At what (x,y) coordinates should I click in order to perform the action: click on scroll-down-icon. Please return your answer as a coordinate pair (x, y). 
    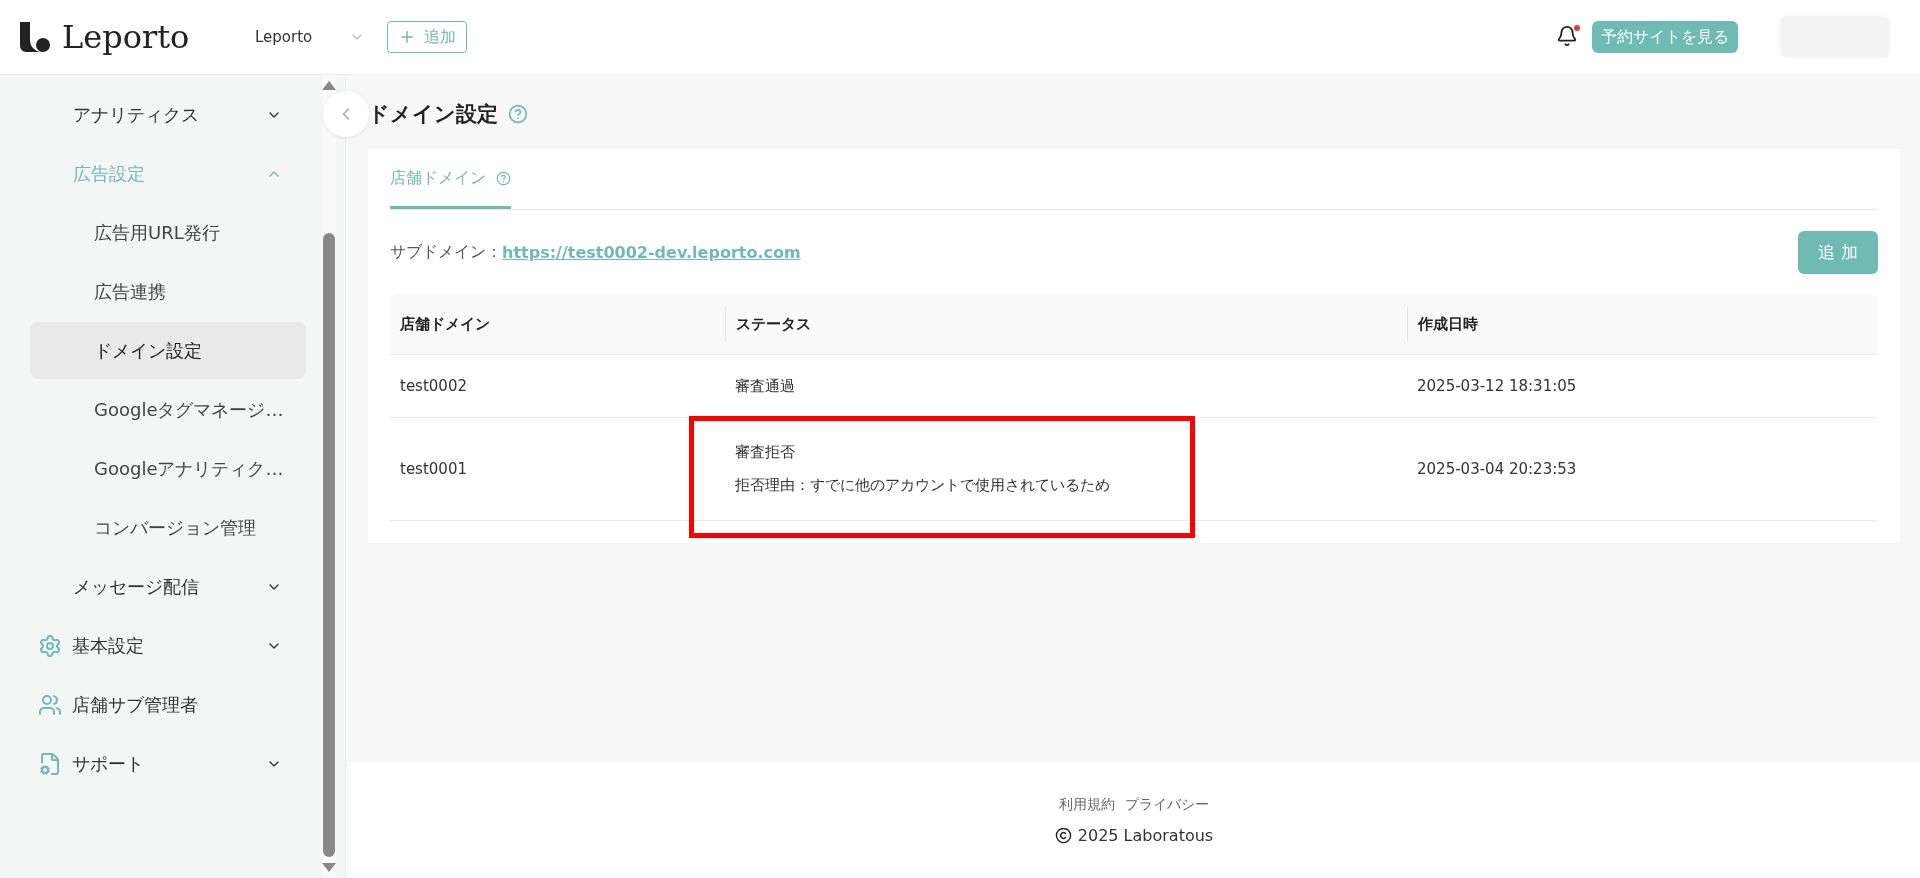
    Looking at the image, I should click on (329, 867).